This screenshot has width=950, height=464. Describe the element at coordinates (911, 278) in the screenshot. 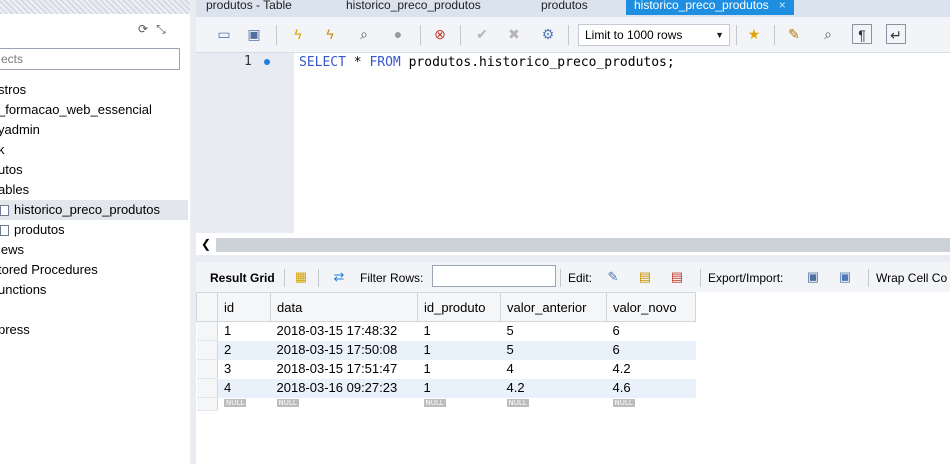

I see `wrap-cell-content-label: Wrap Cell Co` at that location.